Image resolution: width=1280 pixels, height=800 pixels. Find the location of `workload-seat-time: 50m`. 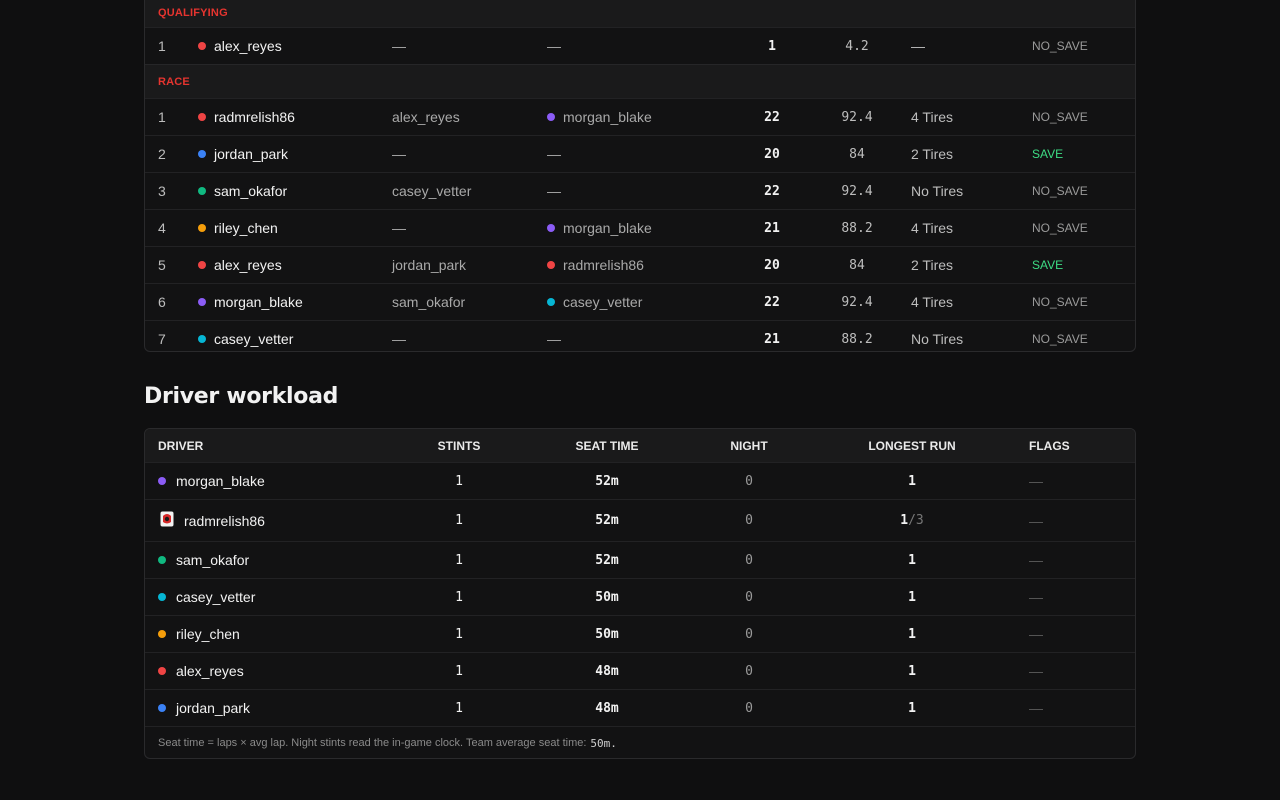

workload-seat-time: 50m is located at coordinates (607, 597).